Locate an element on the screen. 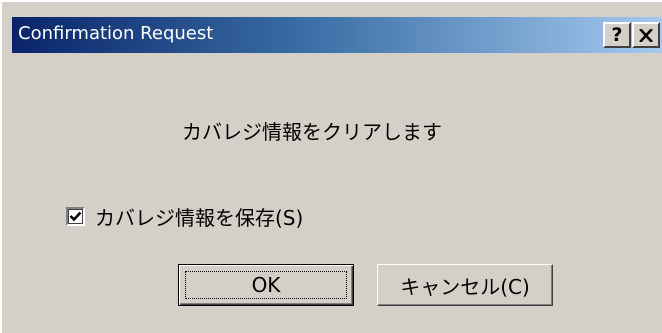 This screenshot has width=662, height=333. cancel-button: キャンセル(C) is located at coordinates (465, 285).